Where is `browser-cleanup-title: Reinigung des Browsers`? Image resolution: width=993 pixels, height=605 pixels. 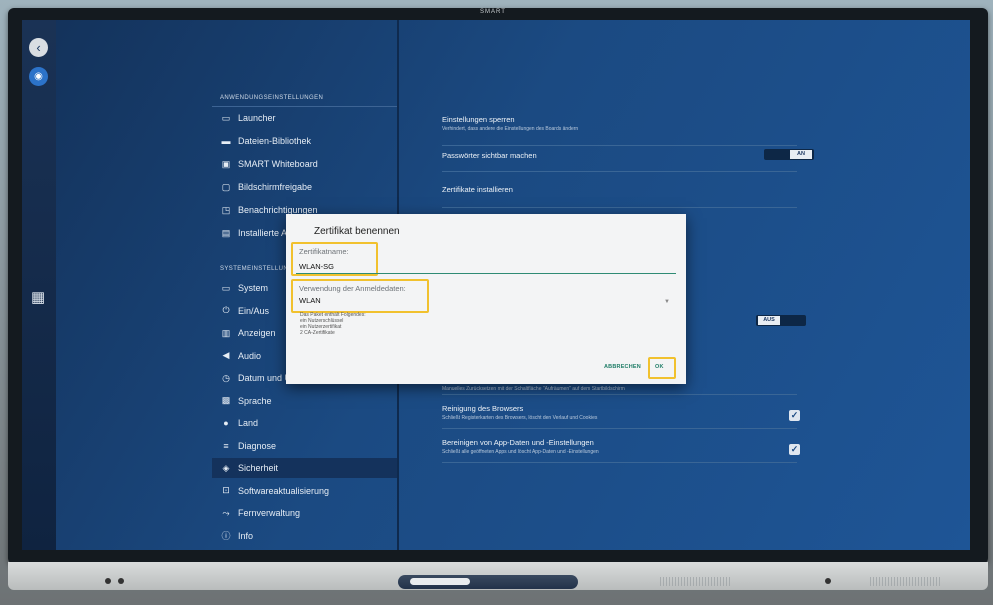
browser-cleanup-title: Reinigung des Browsers is located at coordinates (483, 408).